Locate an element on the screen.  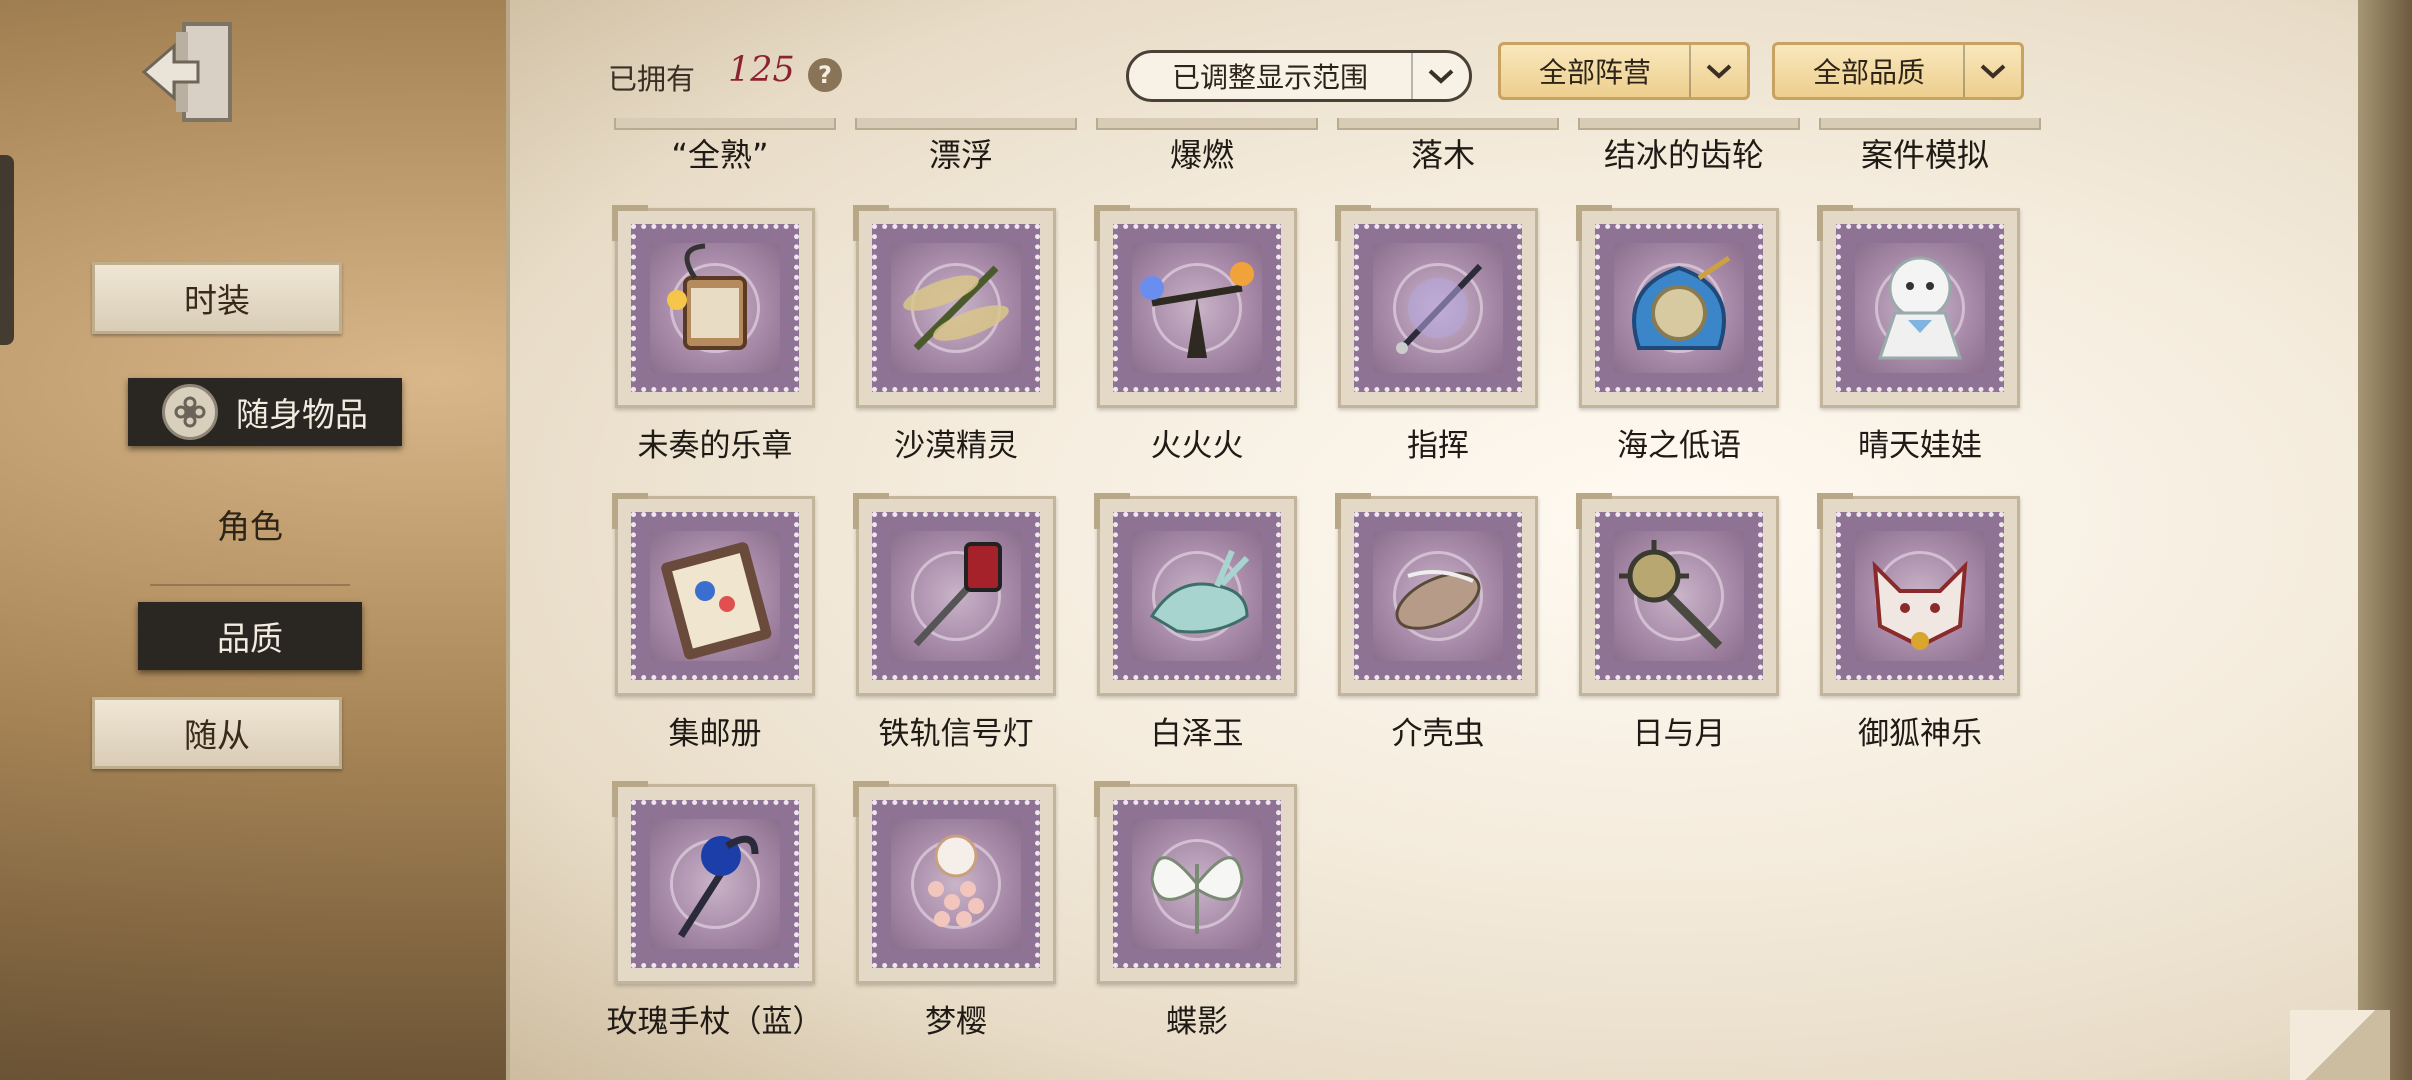
item-name: 沙漠精灵 is located at coordinates (956, 442).